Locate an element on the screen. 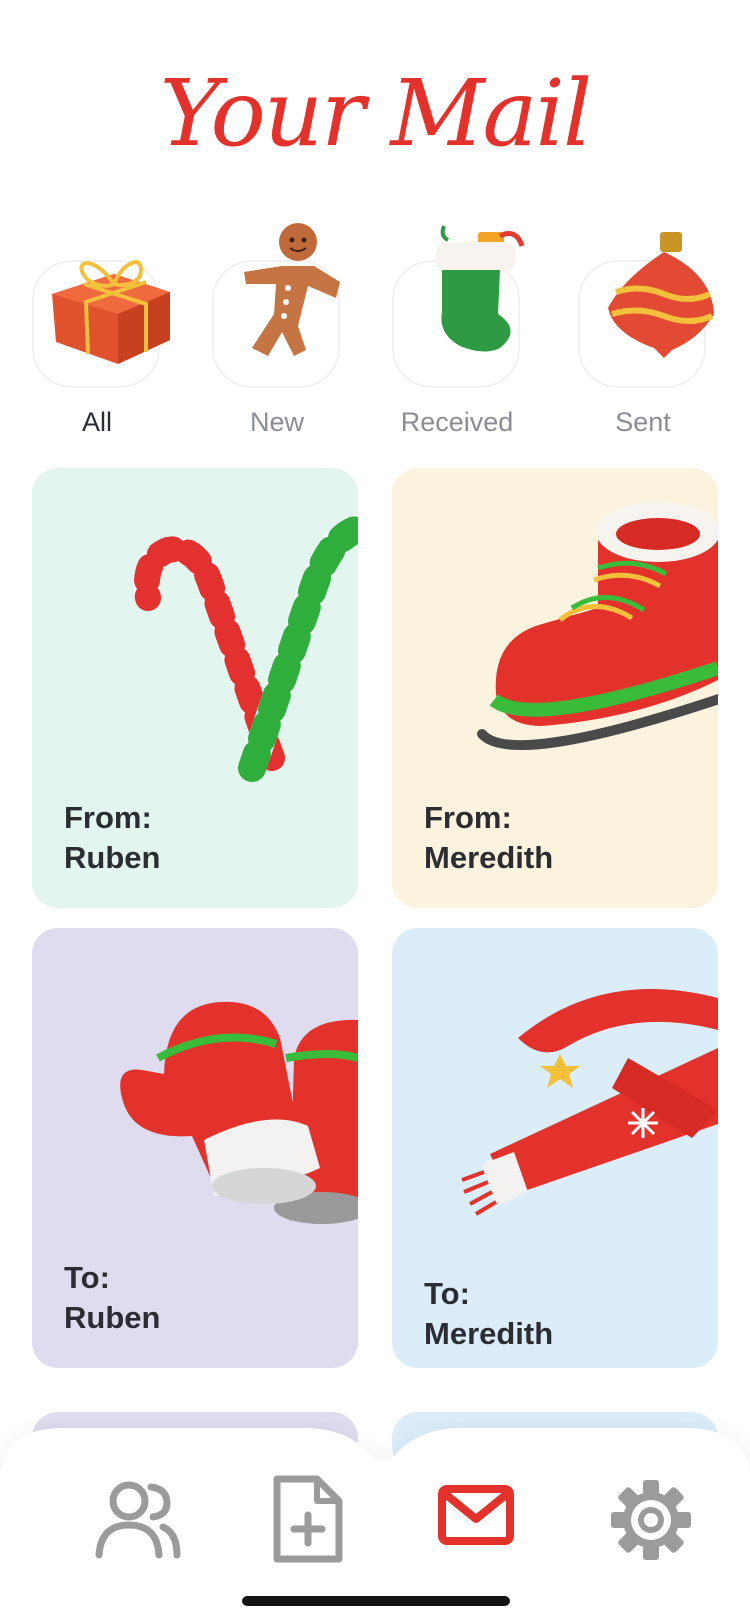 This screenshot has width=750, height=1624. filter-received: Received is located at coordinates (457, 332).